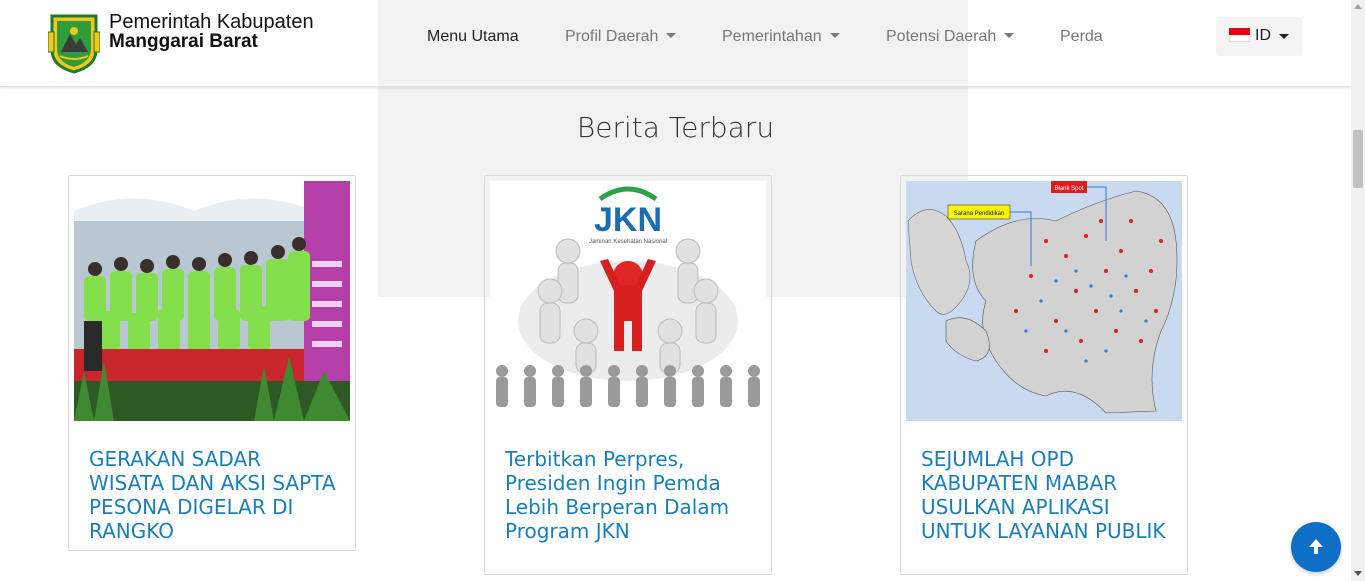 This screenshot has height=581, width=1365. Describe the element at coordinates (1358, 290) in the screenshot. I see `page-scrollbar` at that location.